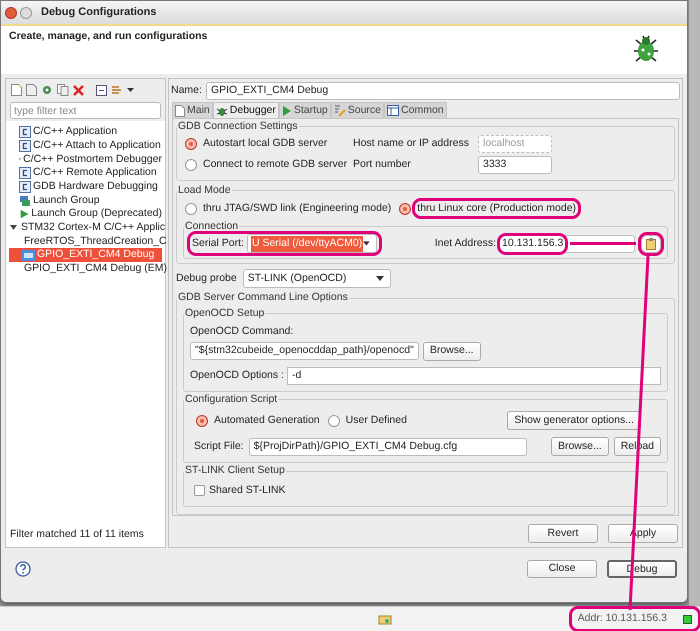 The width and height of the screenshot is (700, 631). I want to click on dropdown-value: ST-LINK (OpenOCD), so click(297, 278).